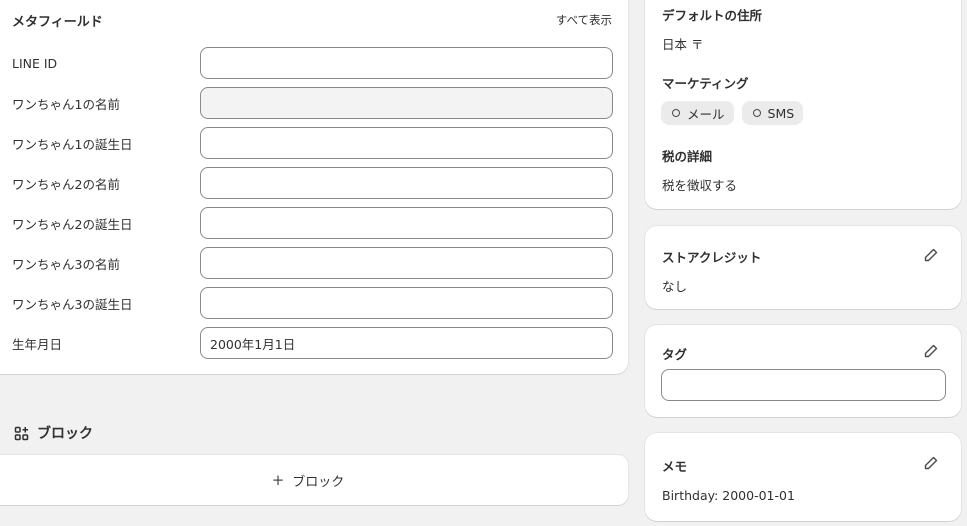  What do you see at coordinates (675, 354) in the screenshot?
I see `tags-title: タグ` at bounding box center [675, 354].